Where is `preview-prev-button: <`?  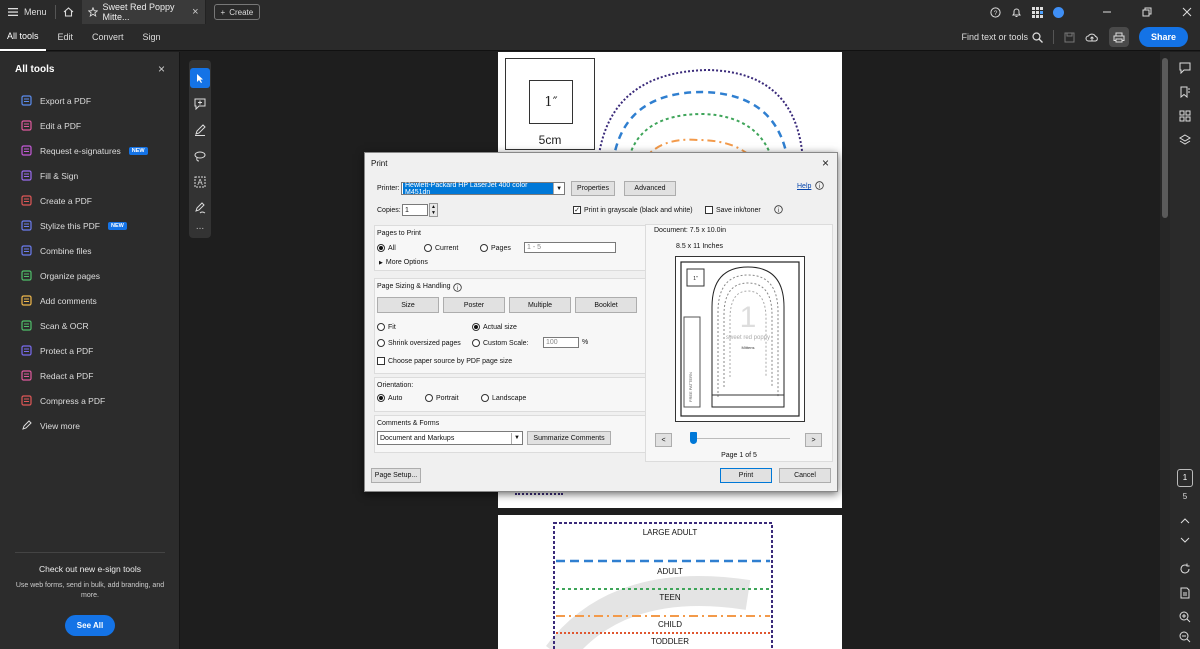
preview-prev-button: < is located at coordinates (663, 440).